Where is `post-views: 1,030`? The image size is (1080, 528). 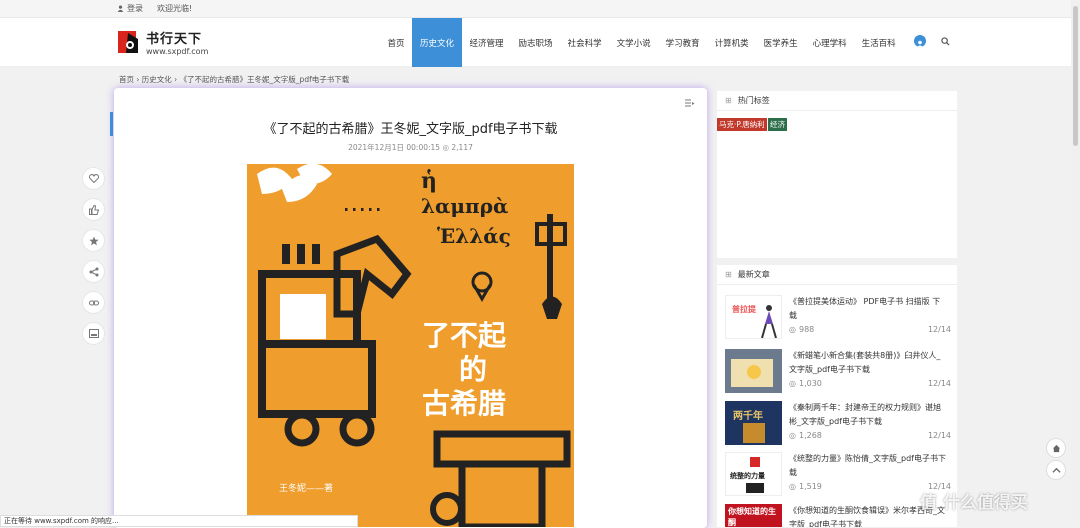 post-views: 1,030 is located at coordinates (810, 383).